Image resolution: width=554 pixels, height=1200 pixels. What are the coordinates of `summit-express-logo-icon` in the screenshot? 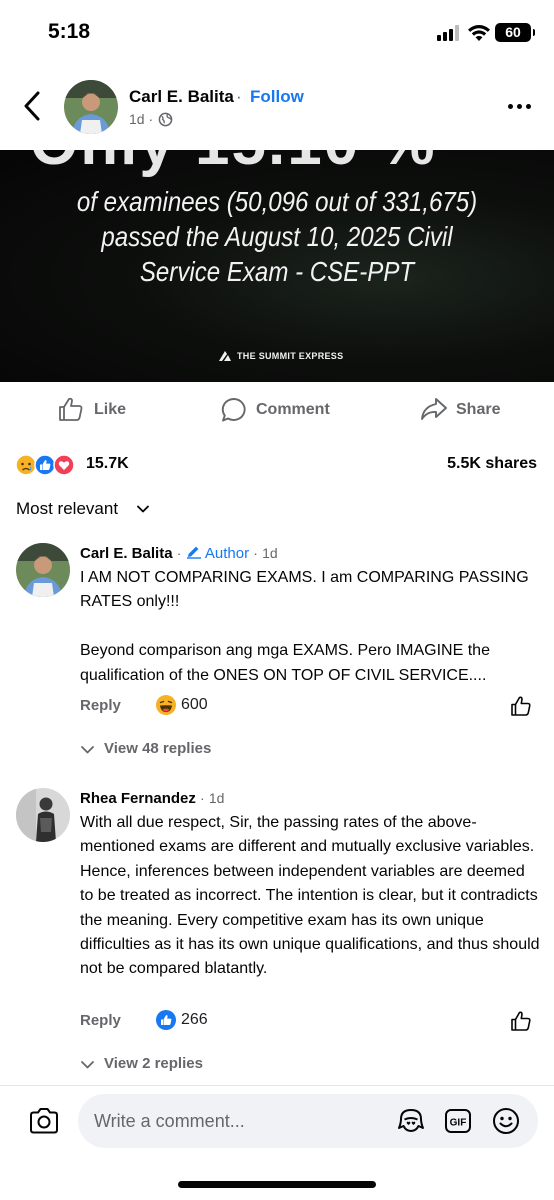 It's located at (225, 356).